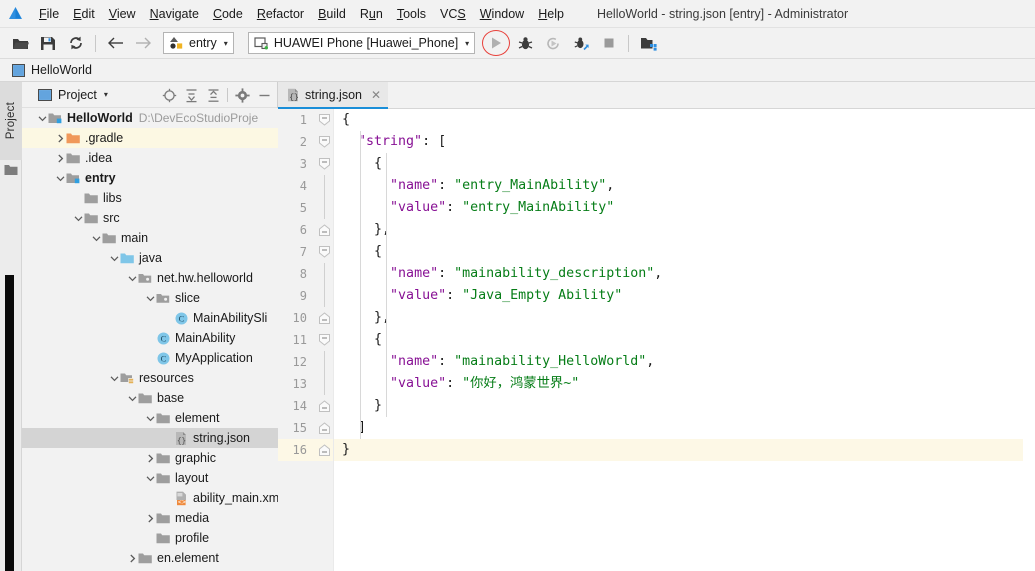 The image size is (1035, 571). Describe the element at coordinates (150, 278) in the screenshot. I see `tree-item-net-hw-helloworld: net.hw.helloworld` at that location.